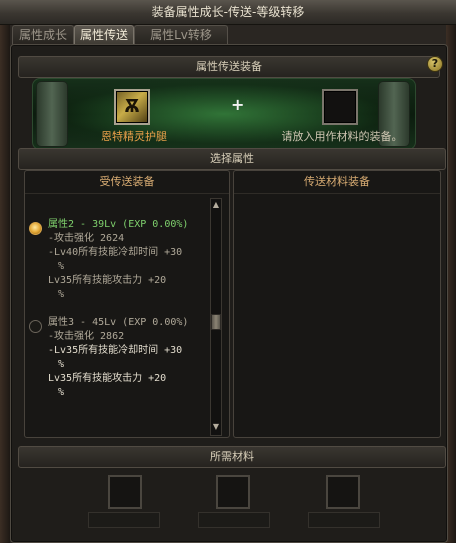 The width and height of the screenshot is (456, 543). I want to click on background-strip, so click(5, 283).